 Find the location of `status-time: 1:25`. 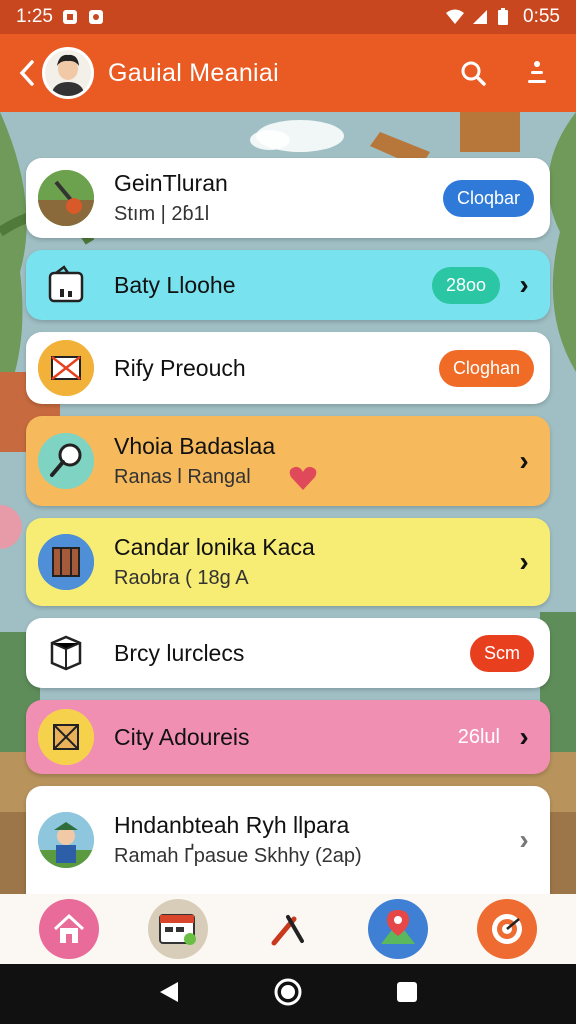

status-time: 1:25 is located at coordinates (34, 16).